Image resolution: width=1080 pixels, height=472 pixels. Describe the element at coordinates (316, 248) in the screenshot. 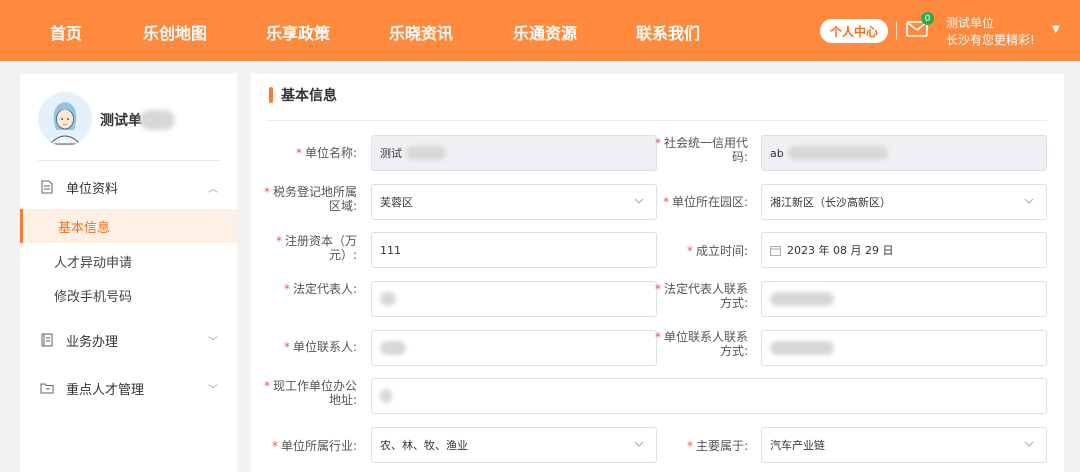

I see `label-capital: * 注册资本（万 元）:` at that location.